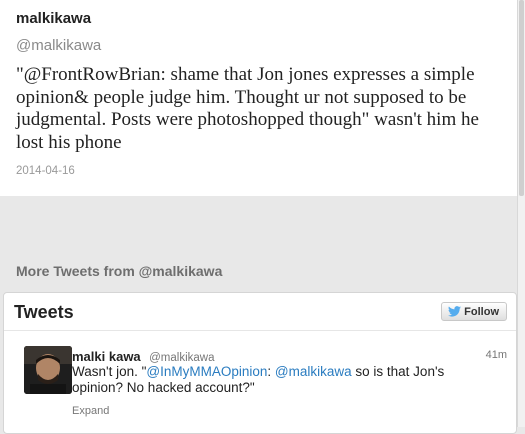 This screenshot has height=434, width=525. Describe the element at coordinates (455, 311) in the screenshot. I see `twitter-bird-icon` at that location.